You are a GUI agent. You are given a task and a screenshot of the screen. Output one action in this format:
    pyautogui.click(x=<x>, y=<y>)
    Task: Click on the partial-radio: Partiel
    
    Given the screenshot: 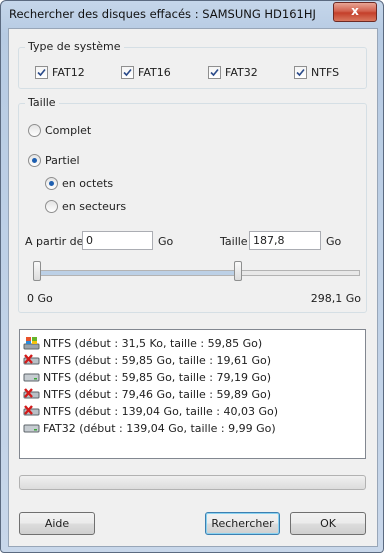 What is the action you would take?
    pyautogui.click(x=54, y=160)
    